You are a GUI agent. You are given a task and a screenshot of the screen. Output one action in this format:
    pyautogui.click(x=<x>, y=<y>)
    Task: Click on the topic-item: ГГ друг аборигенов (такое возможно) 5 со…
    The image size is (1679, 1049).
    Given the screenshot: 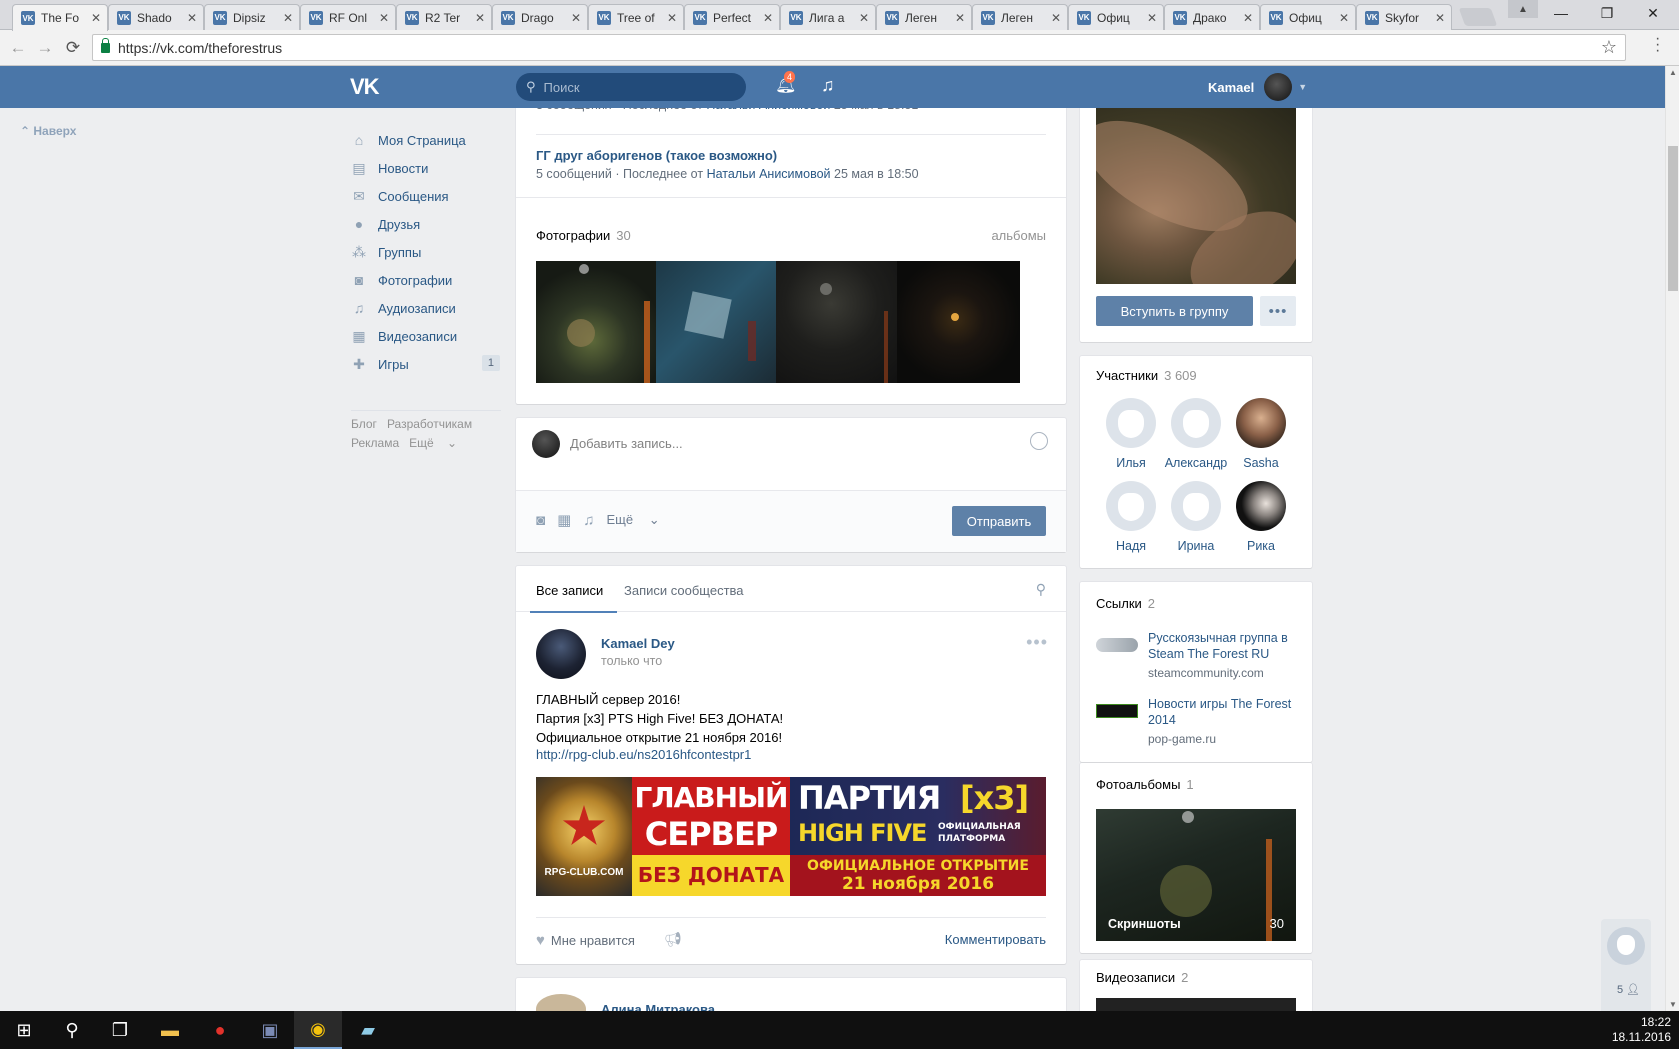 What is the action you would take?
    pyautogui.click(x=791, y=164)
    